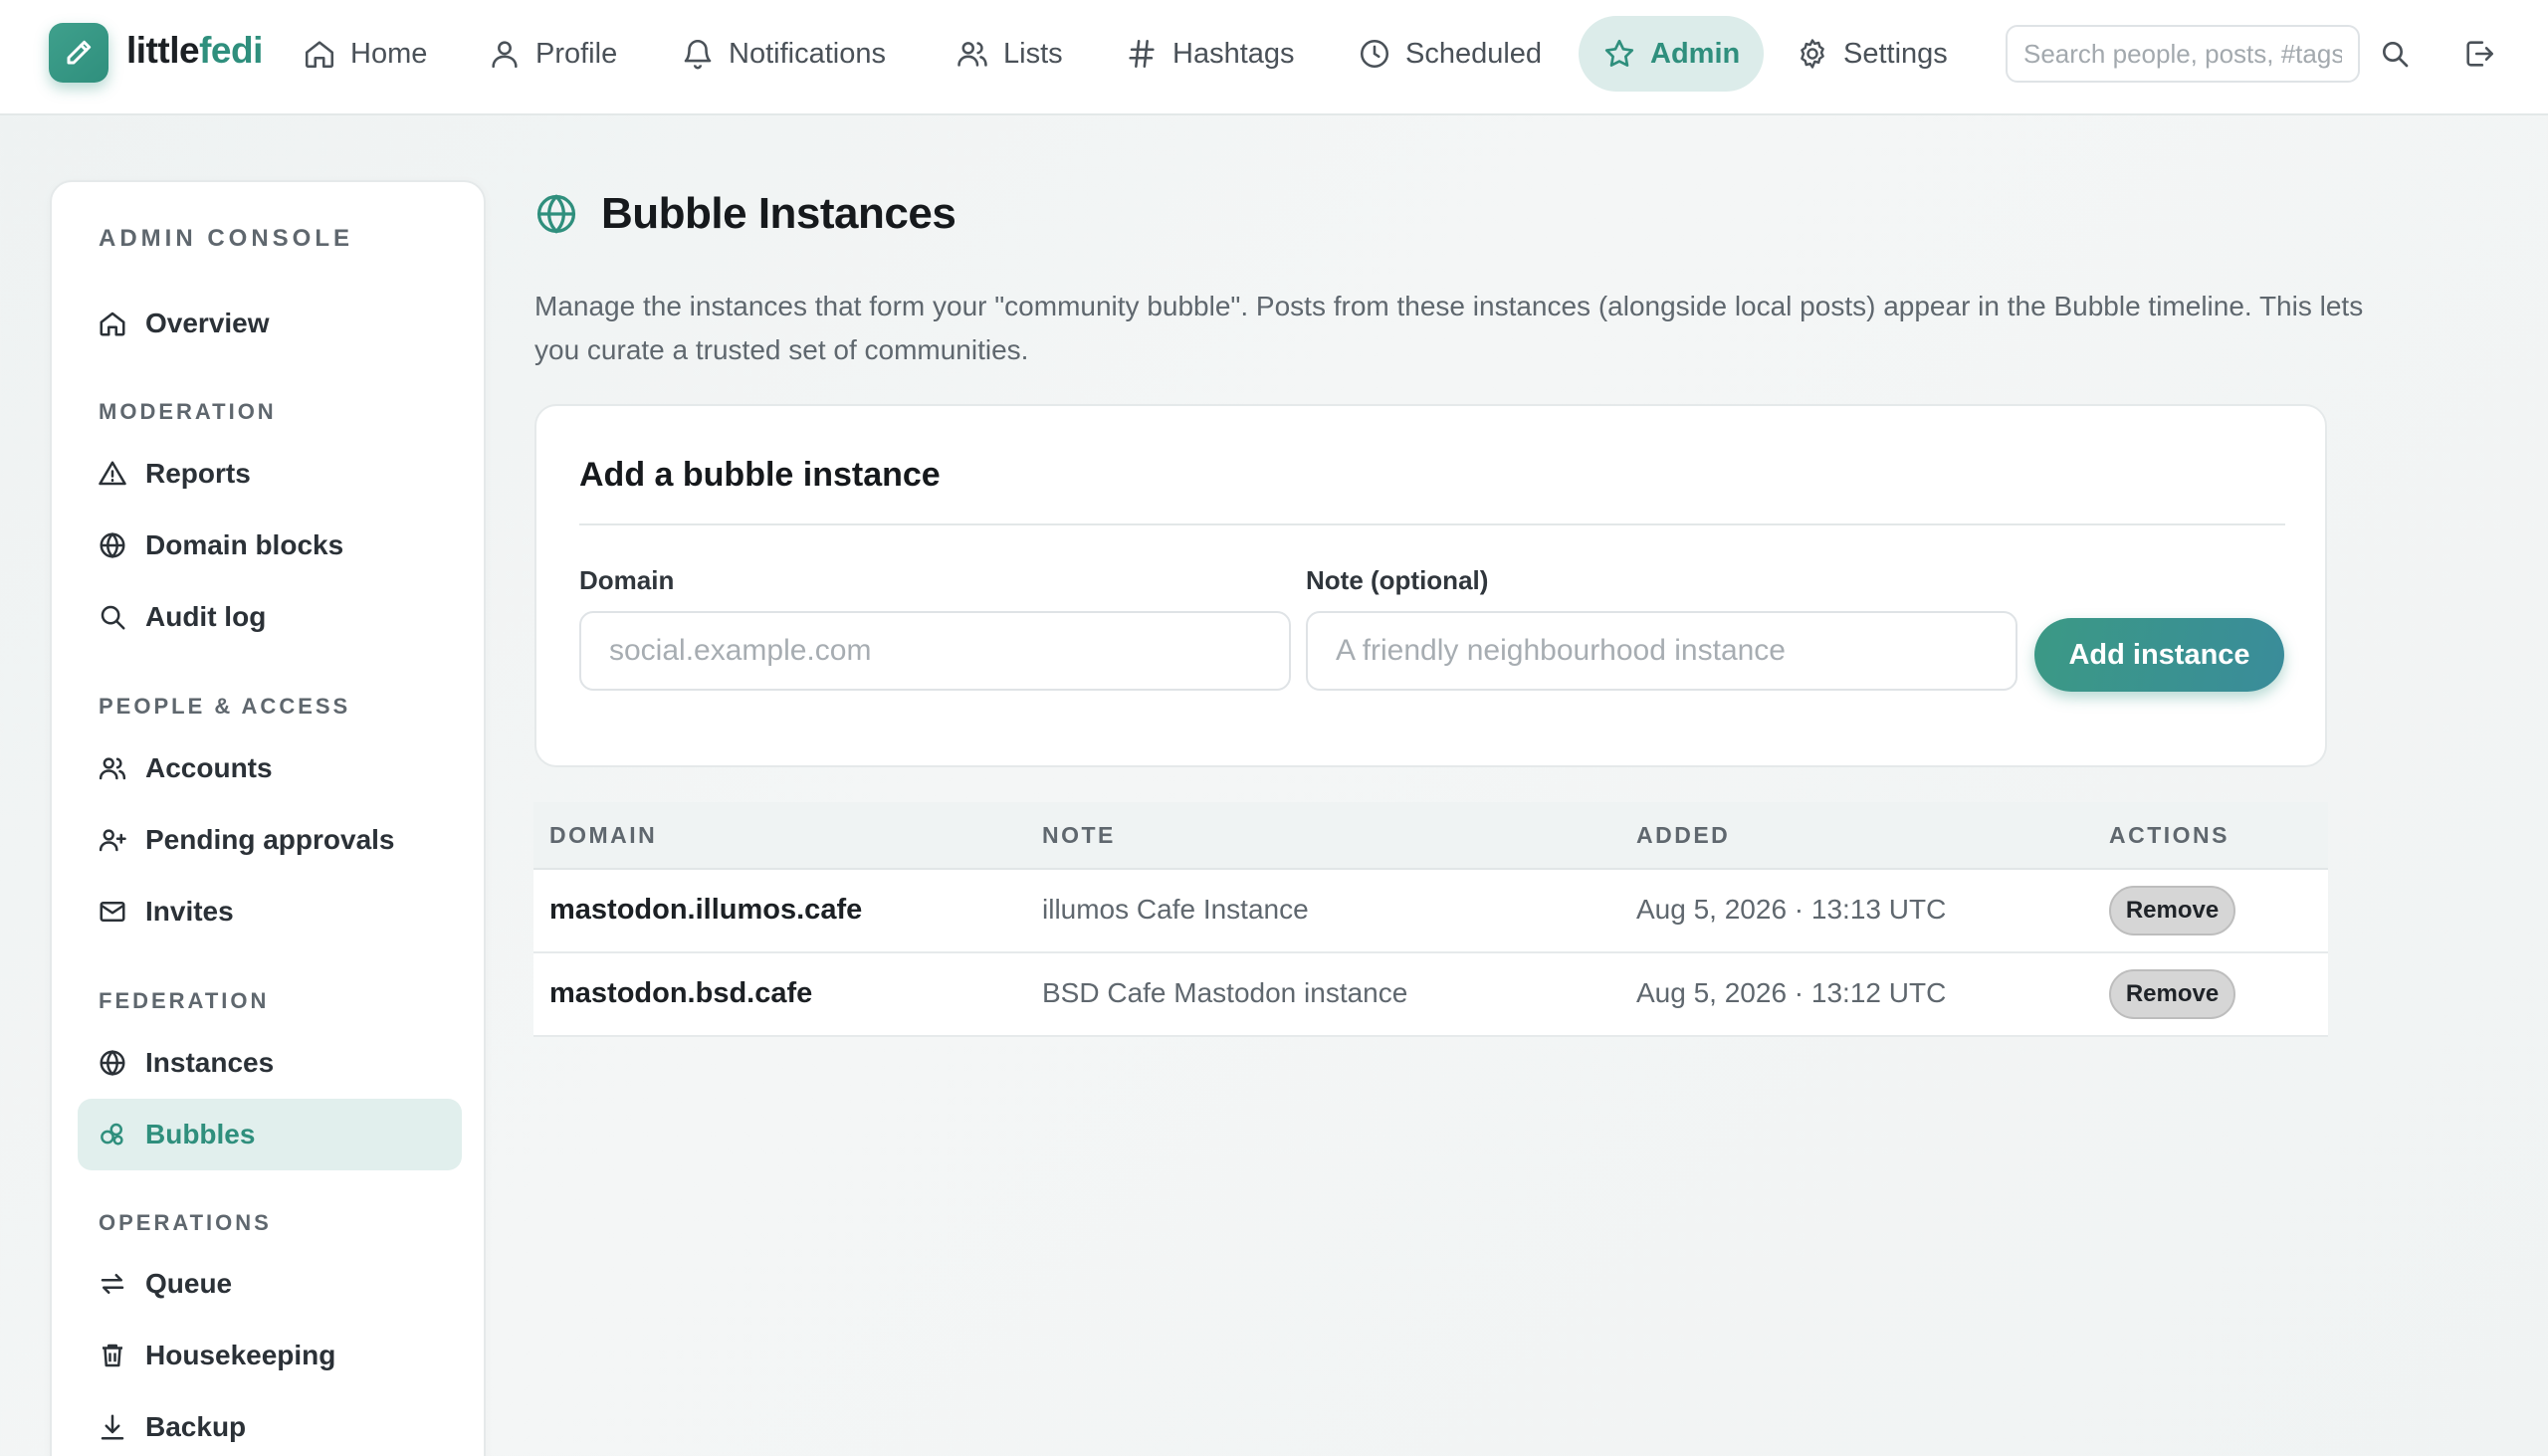 The height and width of the screenshot is (1456, 2548). I want to click on sidebar-item-label: Audit log, so click(206, 616).